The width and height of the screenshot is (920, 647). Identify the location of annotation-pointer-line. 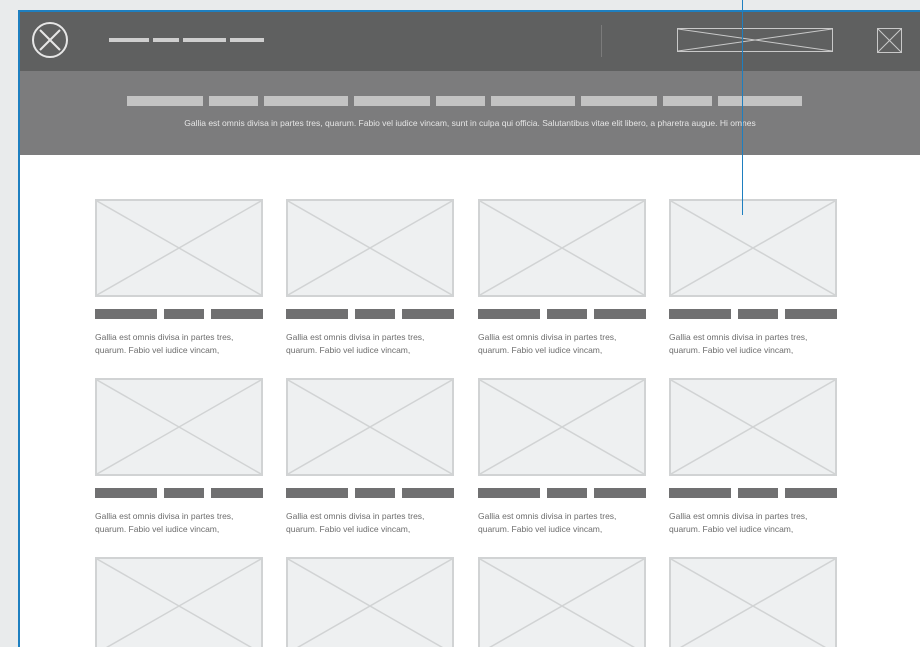
(742, 107).